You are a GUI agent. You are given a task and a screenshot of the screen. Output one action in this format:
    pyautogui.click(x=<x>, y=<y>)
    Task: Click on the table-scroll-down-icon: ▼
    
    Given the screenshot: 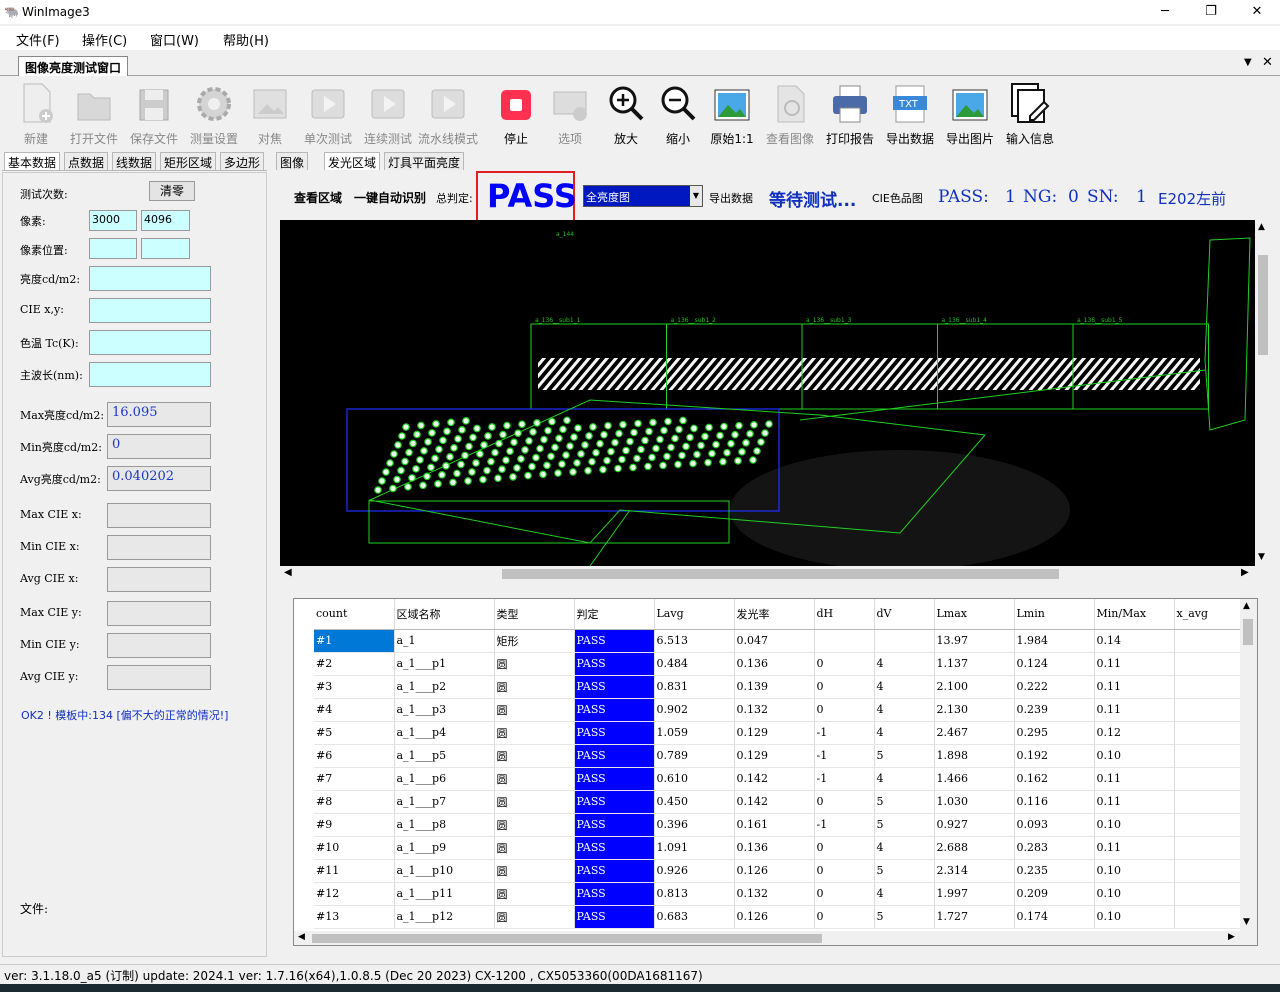 What is the action you would take?
    pyautogui.click(x=1246, y=922)
    